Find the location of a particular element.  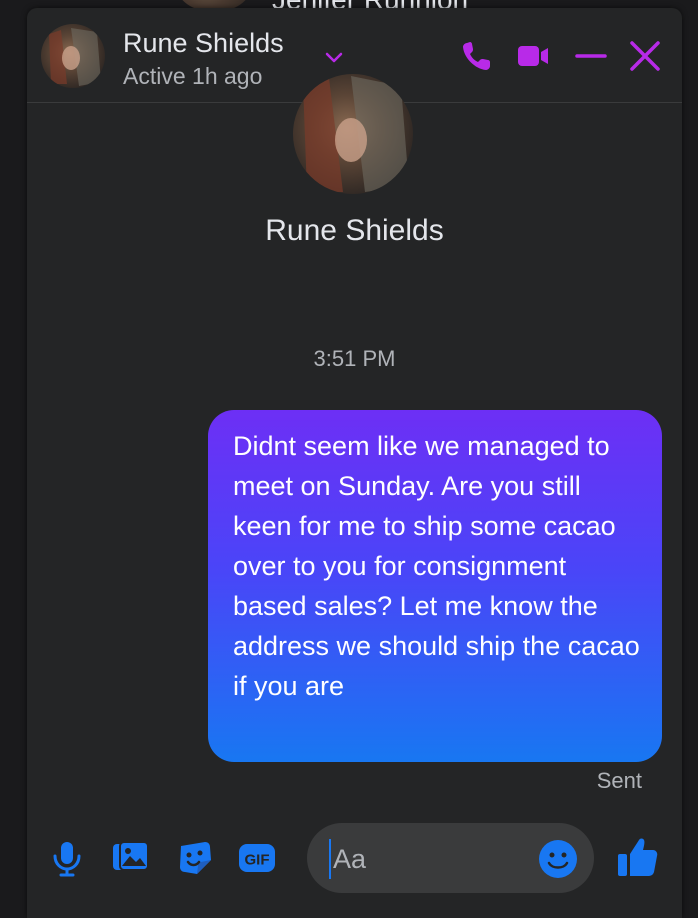

gif-icon: GIF is located at coordinates (257, 858).